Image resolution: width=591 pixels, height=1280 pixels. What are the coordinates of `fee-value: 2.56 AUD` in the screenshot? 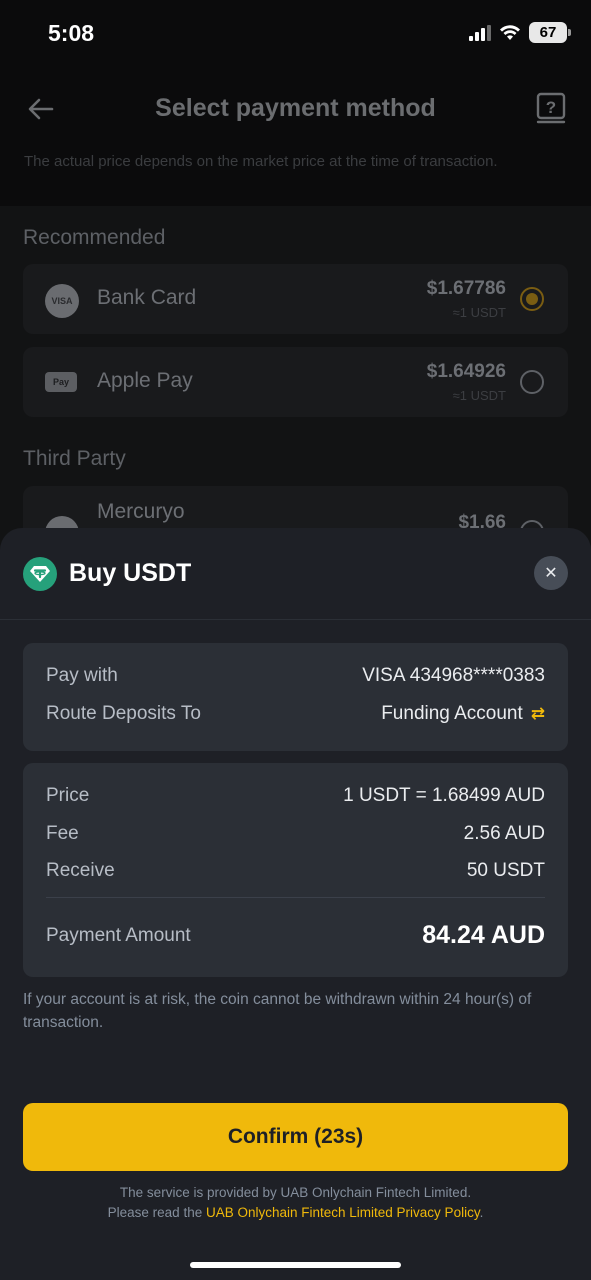 It's located at (504, 833).